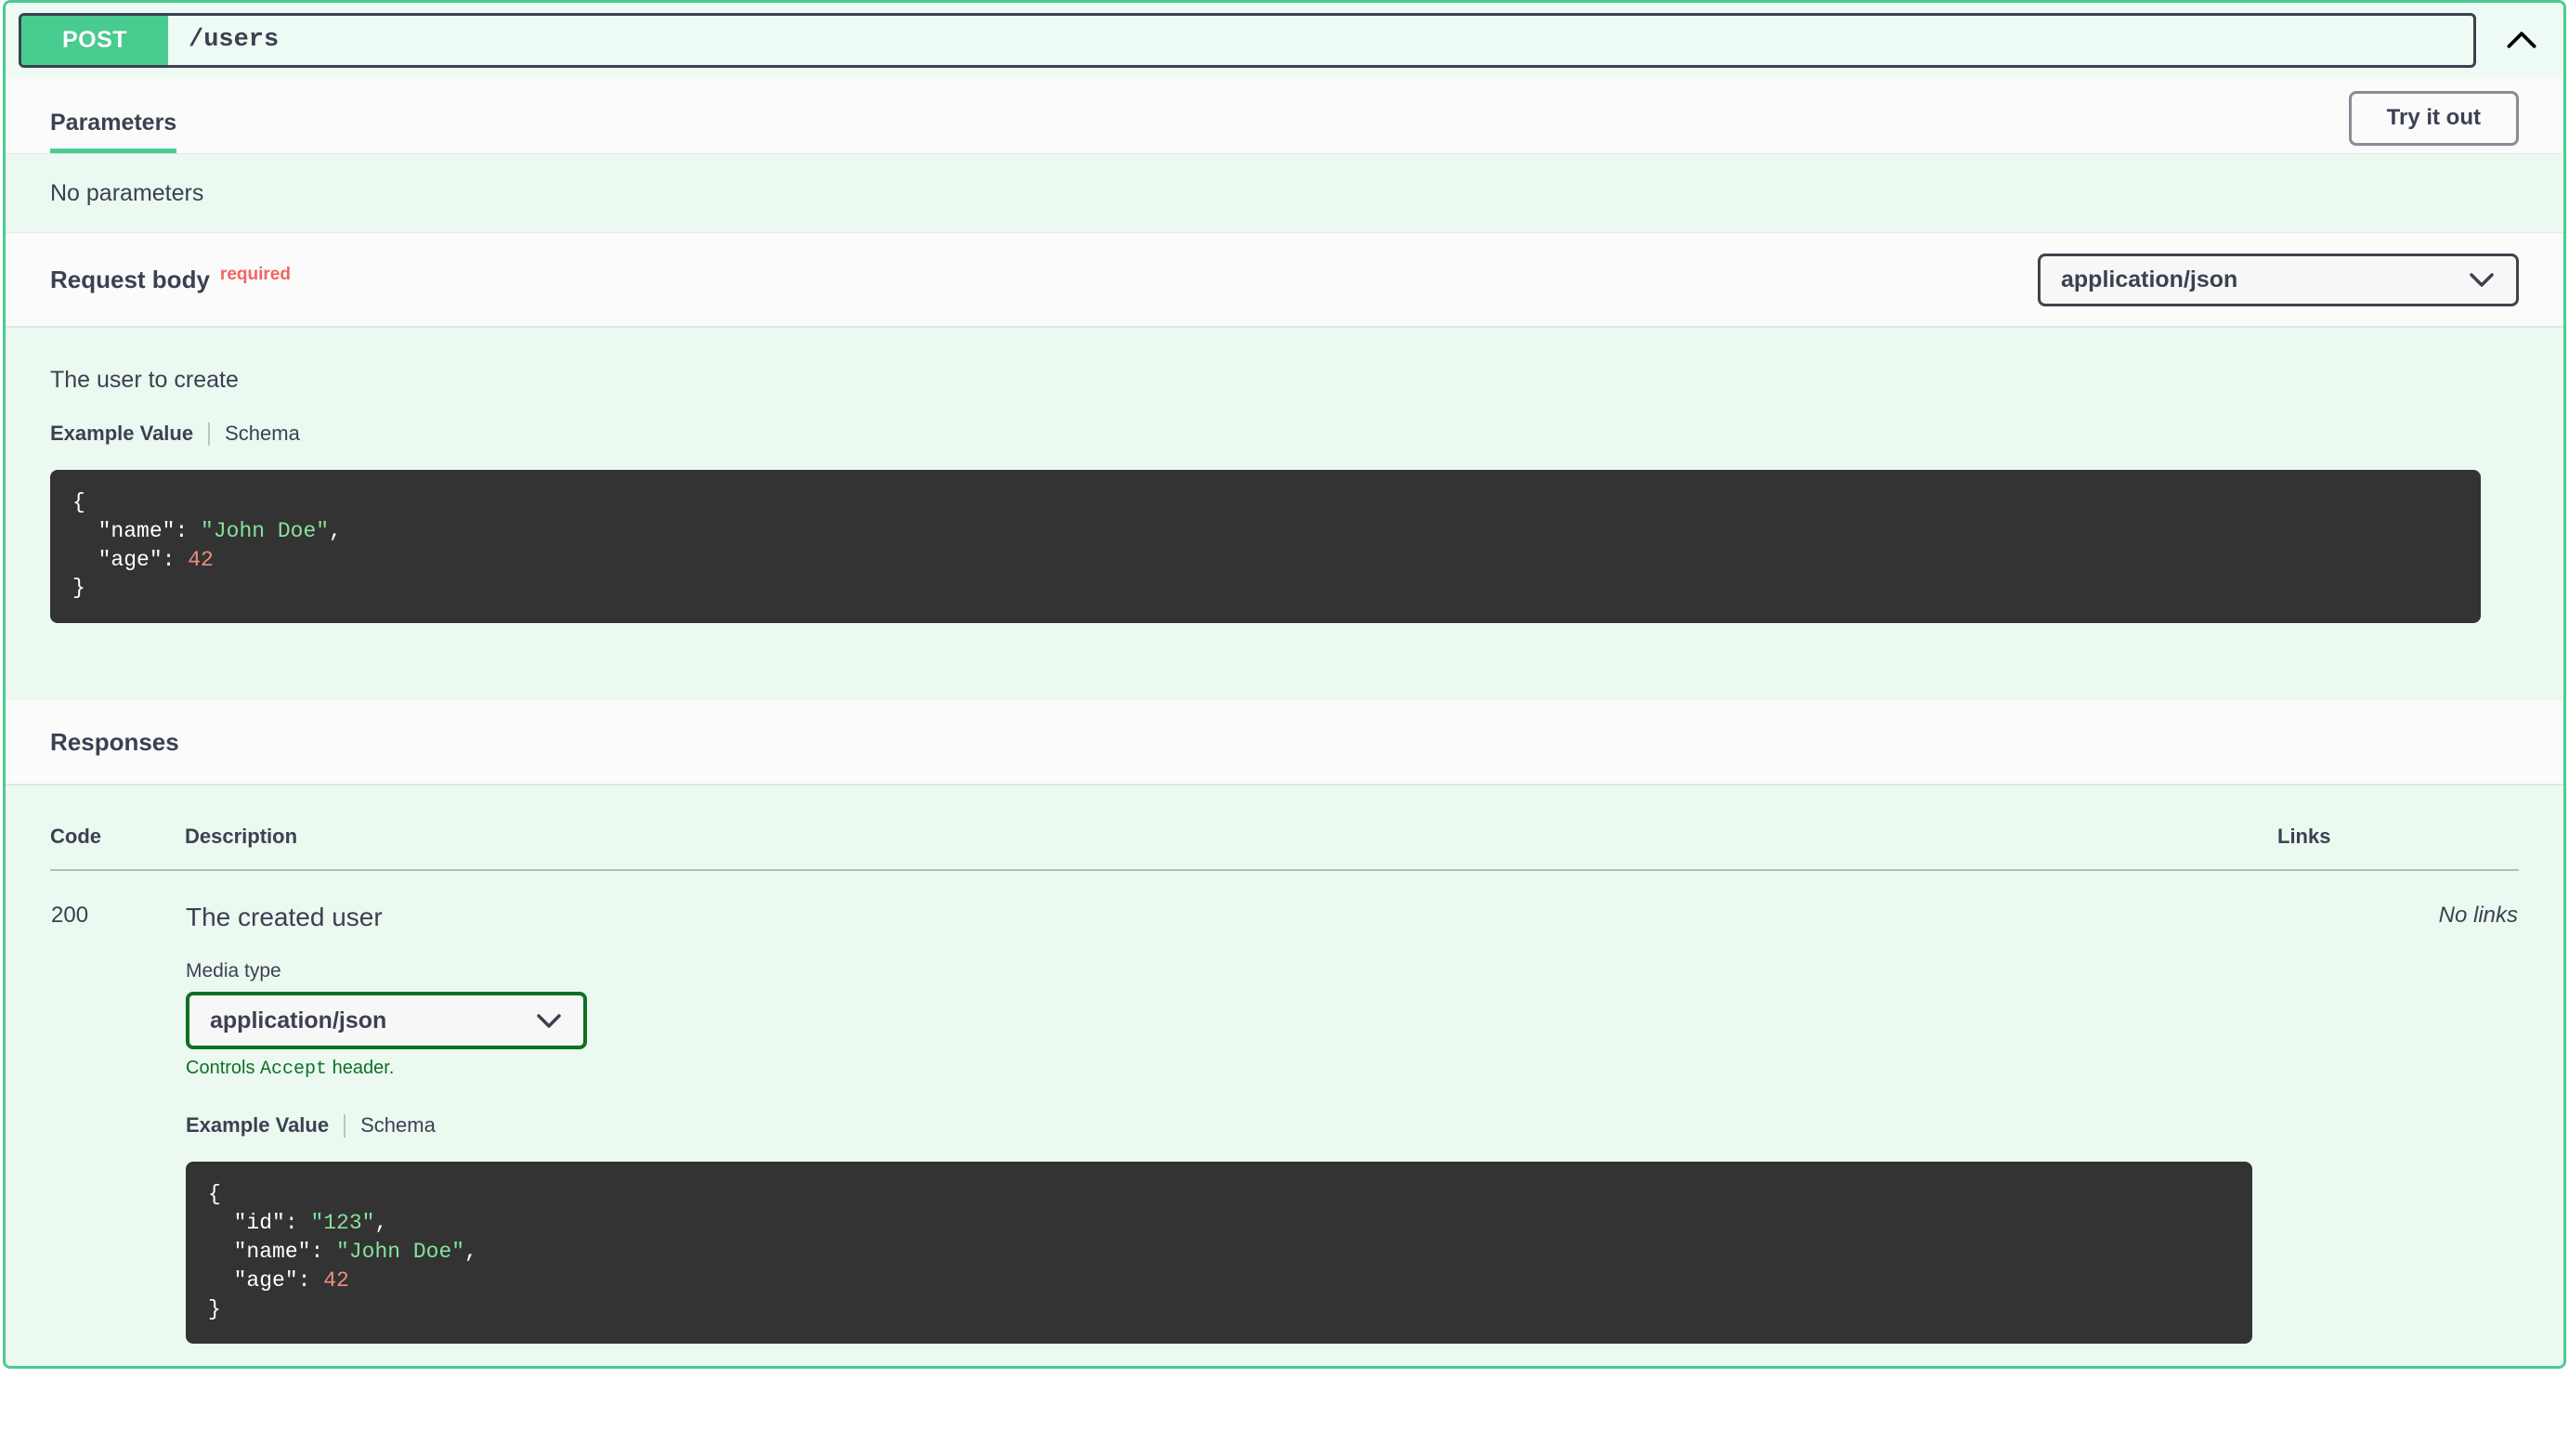  I want to click on response-media-type-value: application/json, so click(298, 1020).